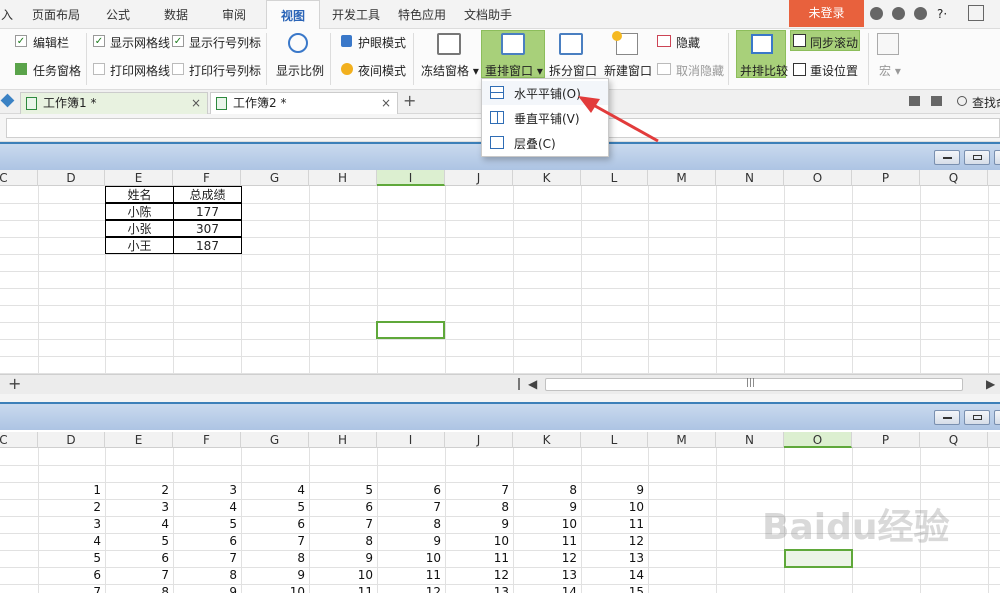 The width and height of the screenshot is (1000, 593). What do you see at coordinates (754, 384) in the screenshot?
I see `horizontal-scrollbar: |||` at bounding box center [754, 384].